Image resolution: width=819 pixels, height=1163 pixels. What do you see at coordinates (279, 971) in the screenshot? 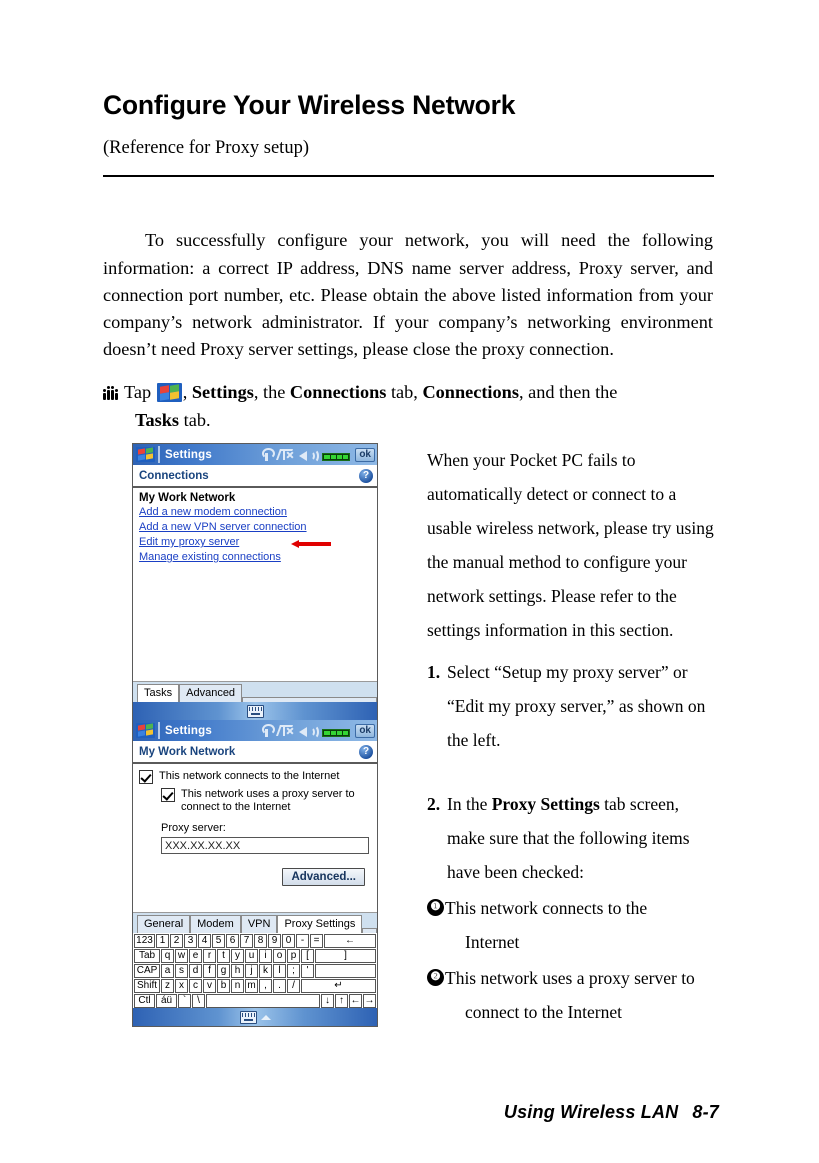
I see `key-l: l` at bounding box center [279, 971].